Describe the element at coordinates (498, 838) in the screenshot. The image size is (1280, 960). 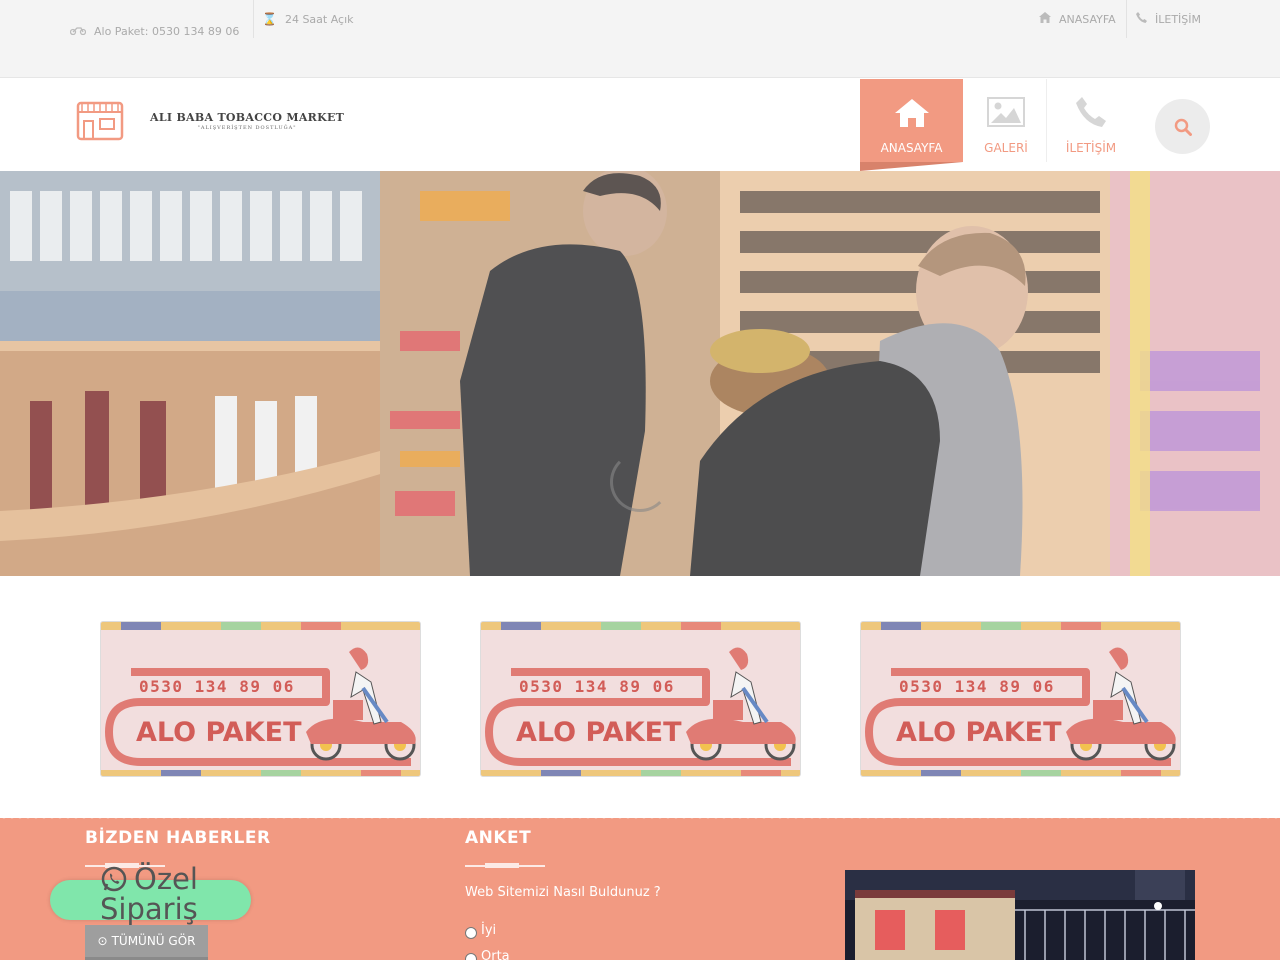
I see `poll-section-title: ANKET` at that location.